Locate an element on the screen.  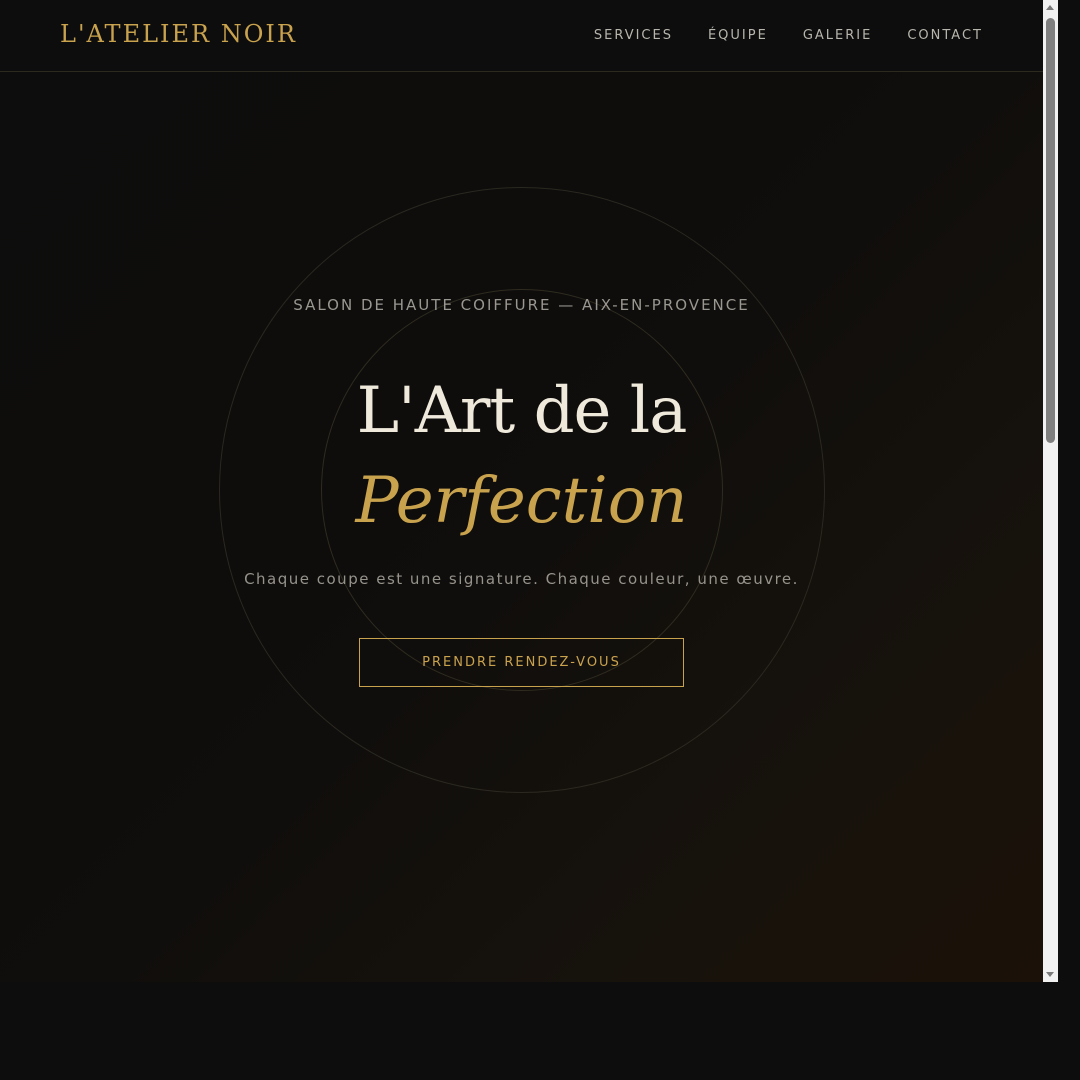
scrollbar-thumb is located at coordinates (1050, 230).